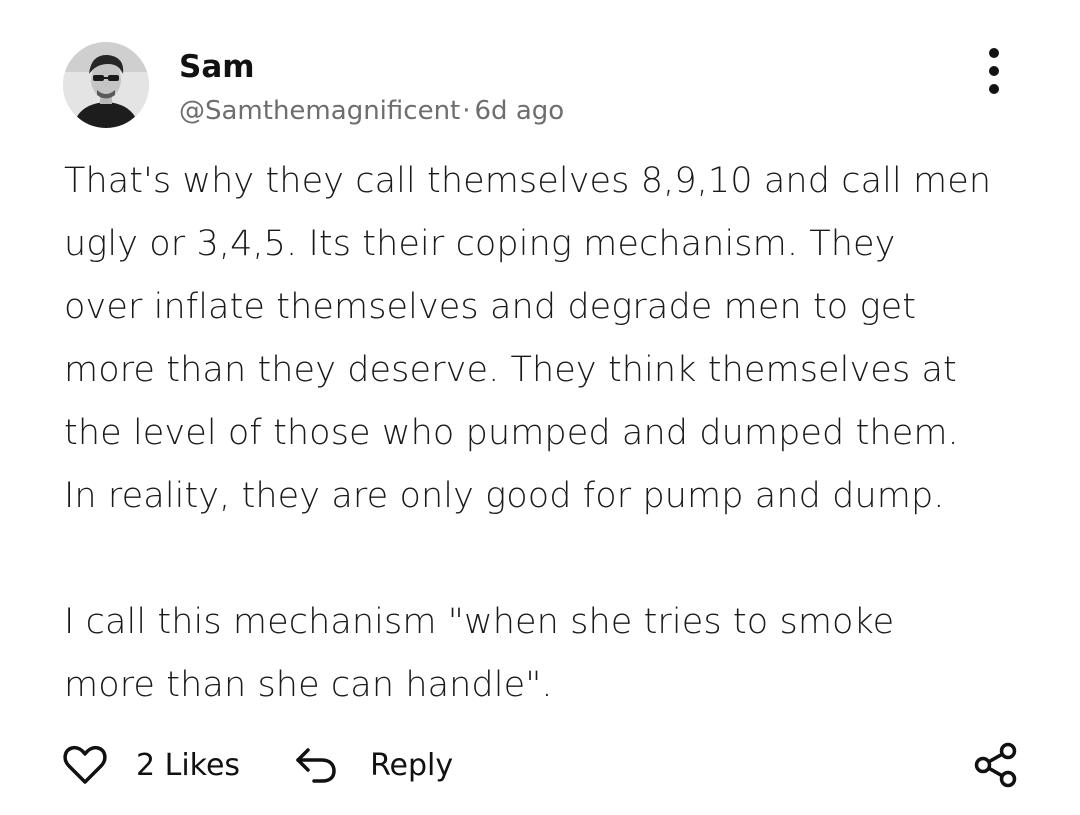 The width and height of the screenshot is (1080, 815). I want to click on share-button, so click(996, 765).